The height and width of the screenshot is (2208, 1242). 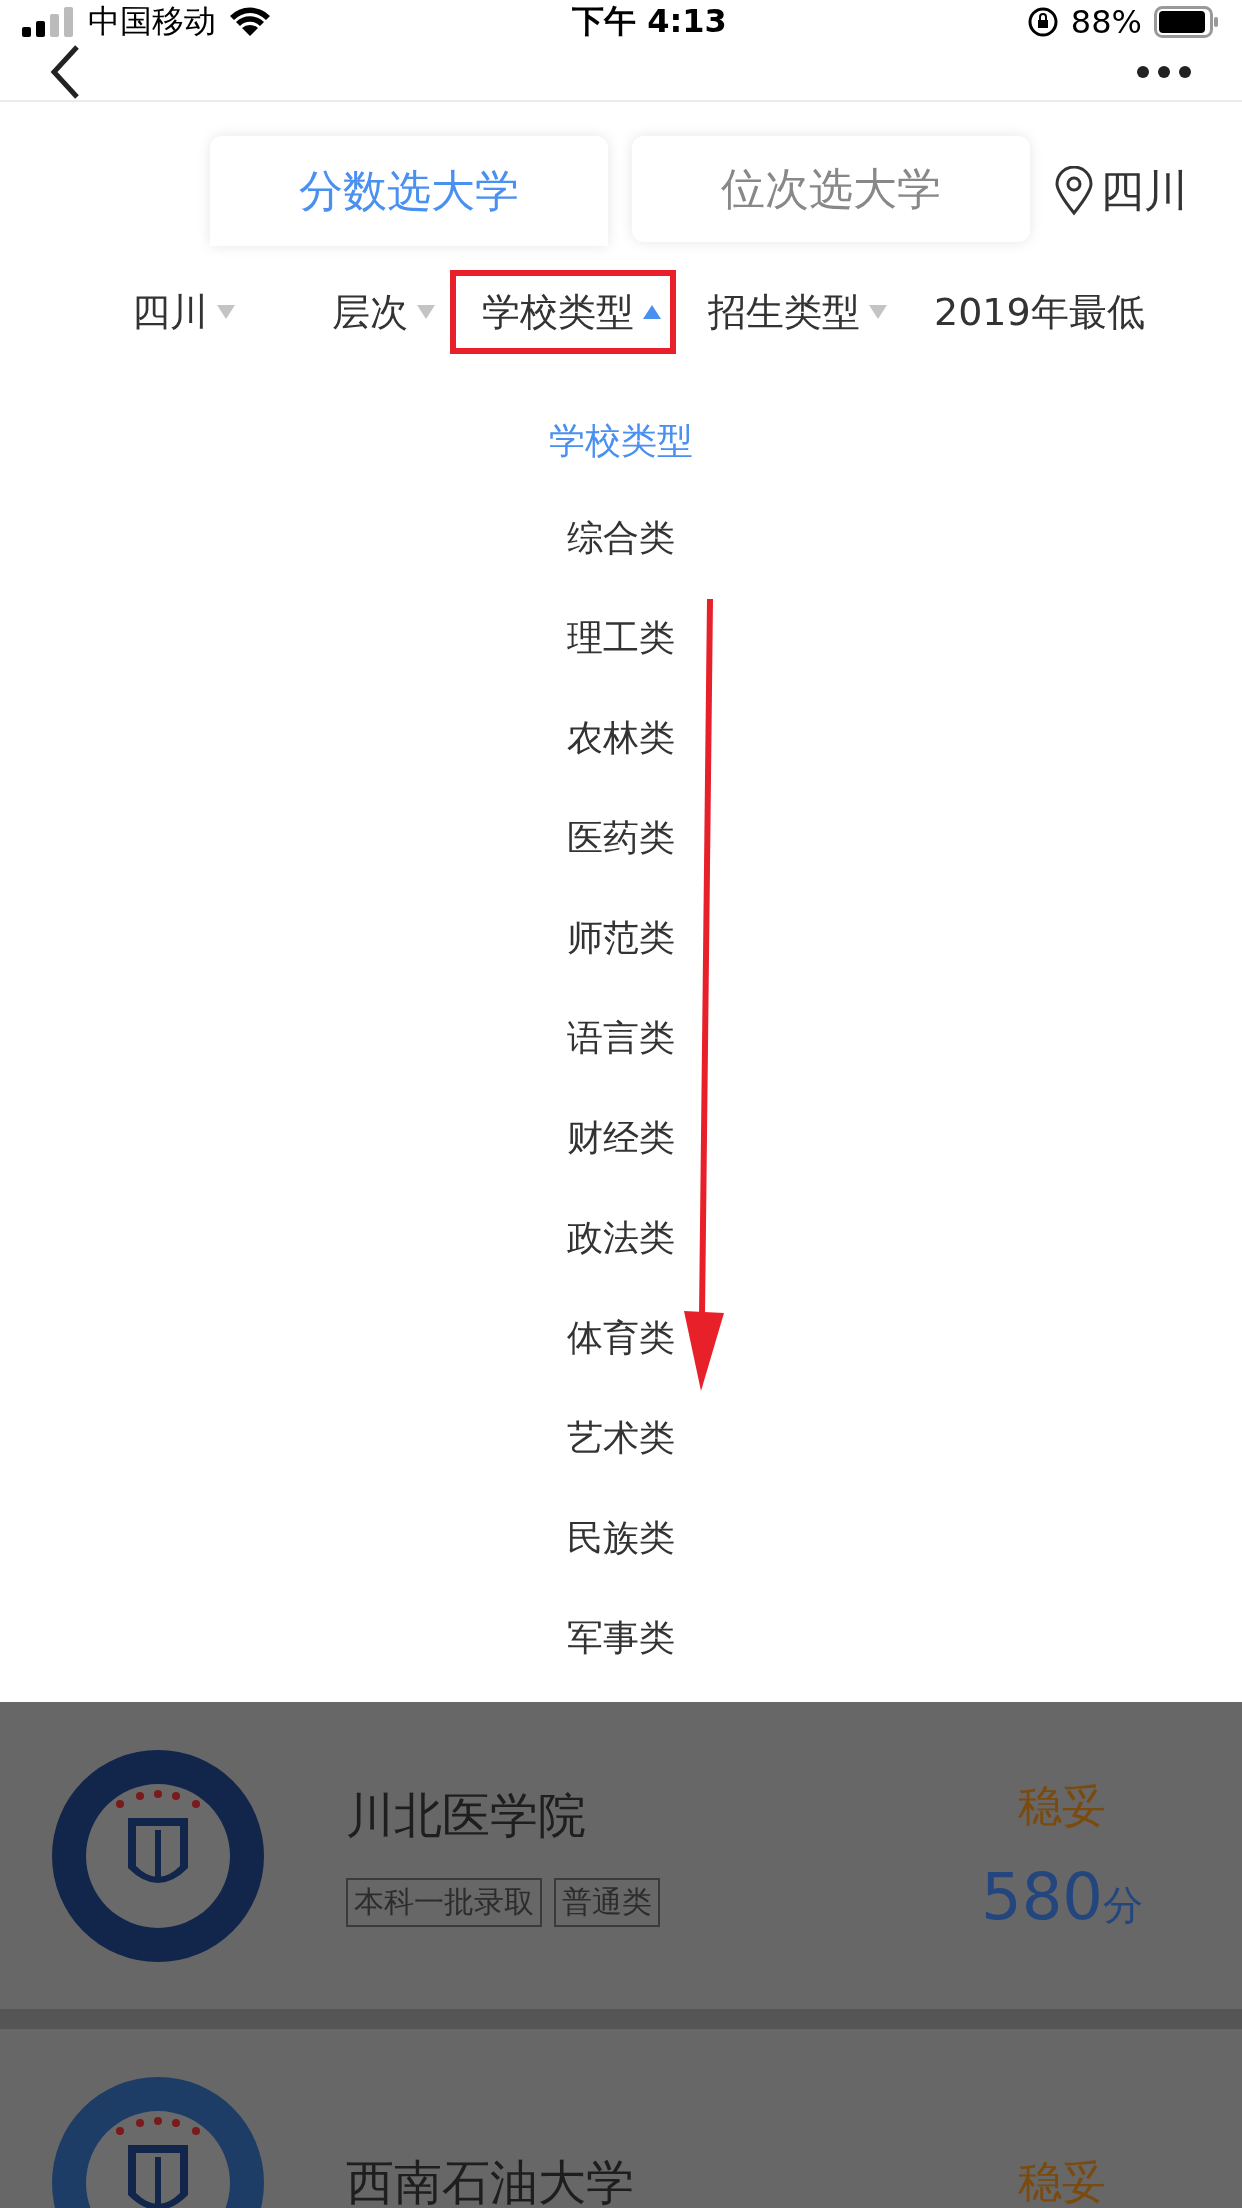 What do you see at coordinates (649, 21) in the screenshot?
I see `clock-time: 下午 4:13` at bounding box center [649, 21].